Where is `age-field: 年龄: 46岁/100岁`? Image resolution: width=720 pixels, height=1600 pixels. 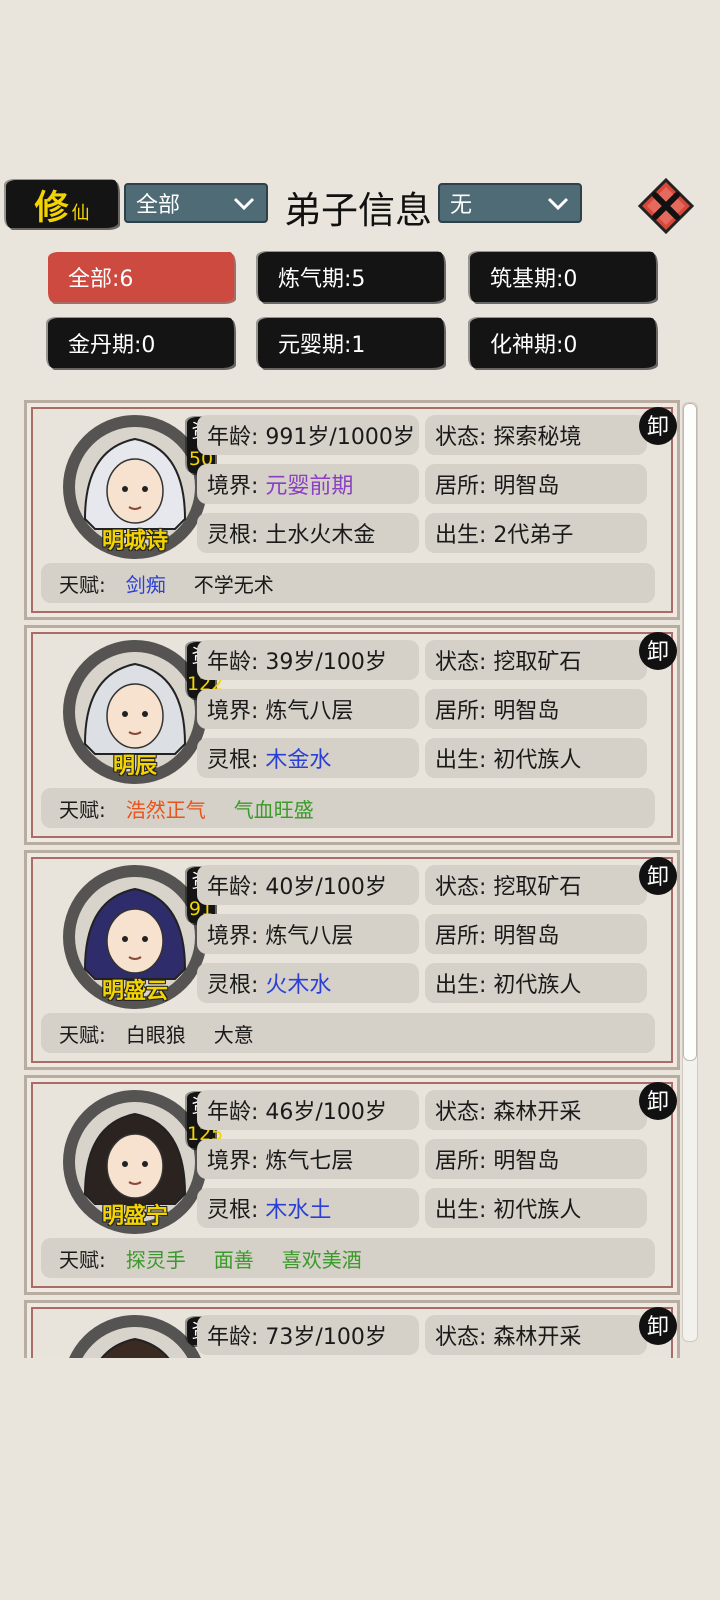 age-field: 年龄: 46岁/100岁 is located at coordinates (308, 1110).